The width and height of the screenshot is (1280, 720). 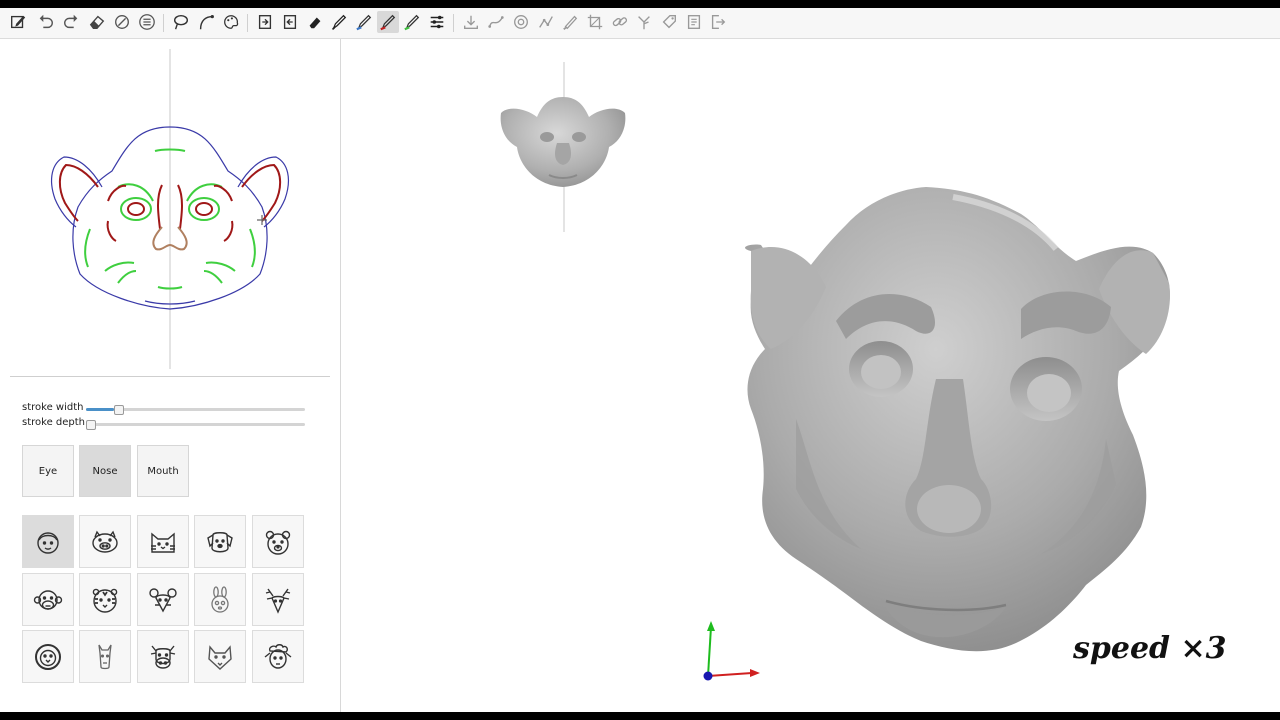 What do you see at coordinates (223, 193) in the screenshot?
I see `right-brow-red-stroke` at bounding box center [223, 193].